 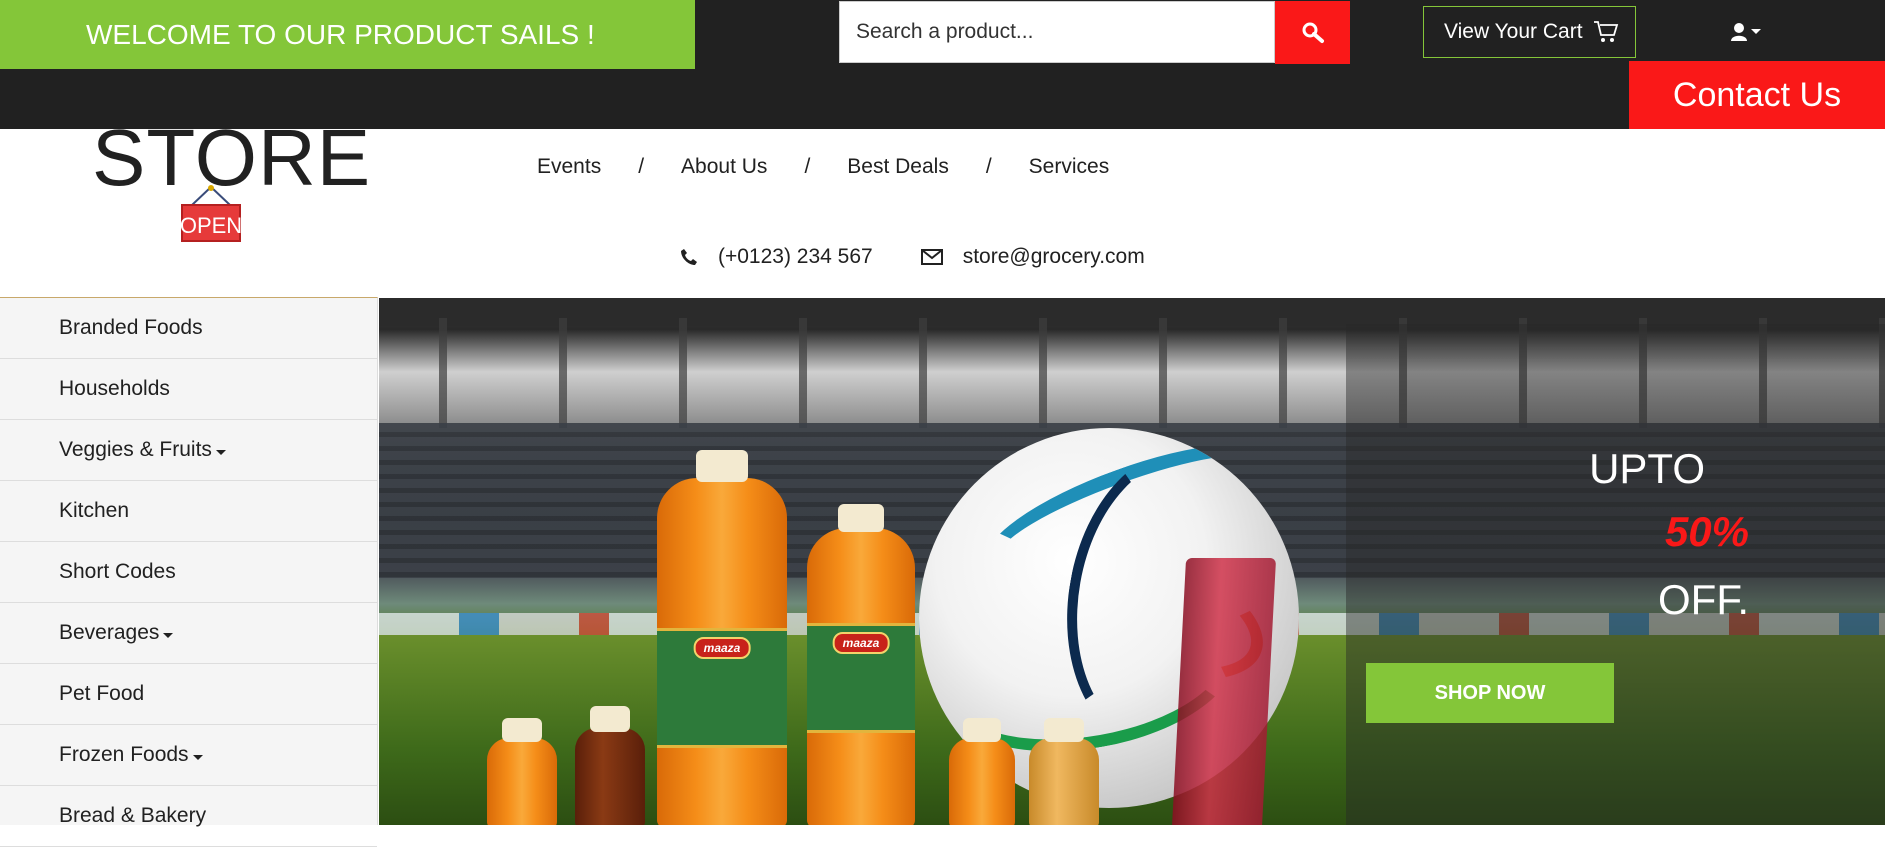 I want to click on shop-now-label: SHOP NOW, so click(x=1490, y=692).